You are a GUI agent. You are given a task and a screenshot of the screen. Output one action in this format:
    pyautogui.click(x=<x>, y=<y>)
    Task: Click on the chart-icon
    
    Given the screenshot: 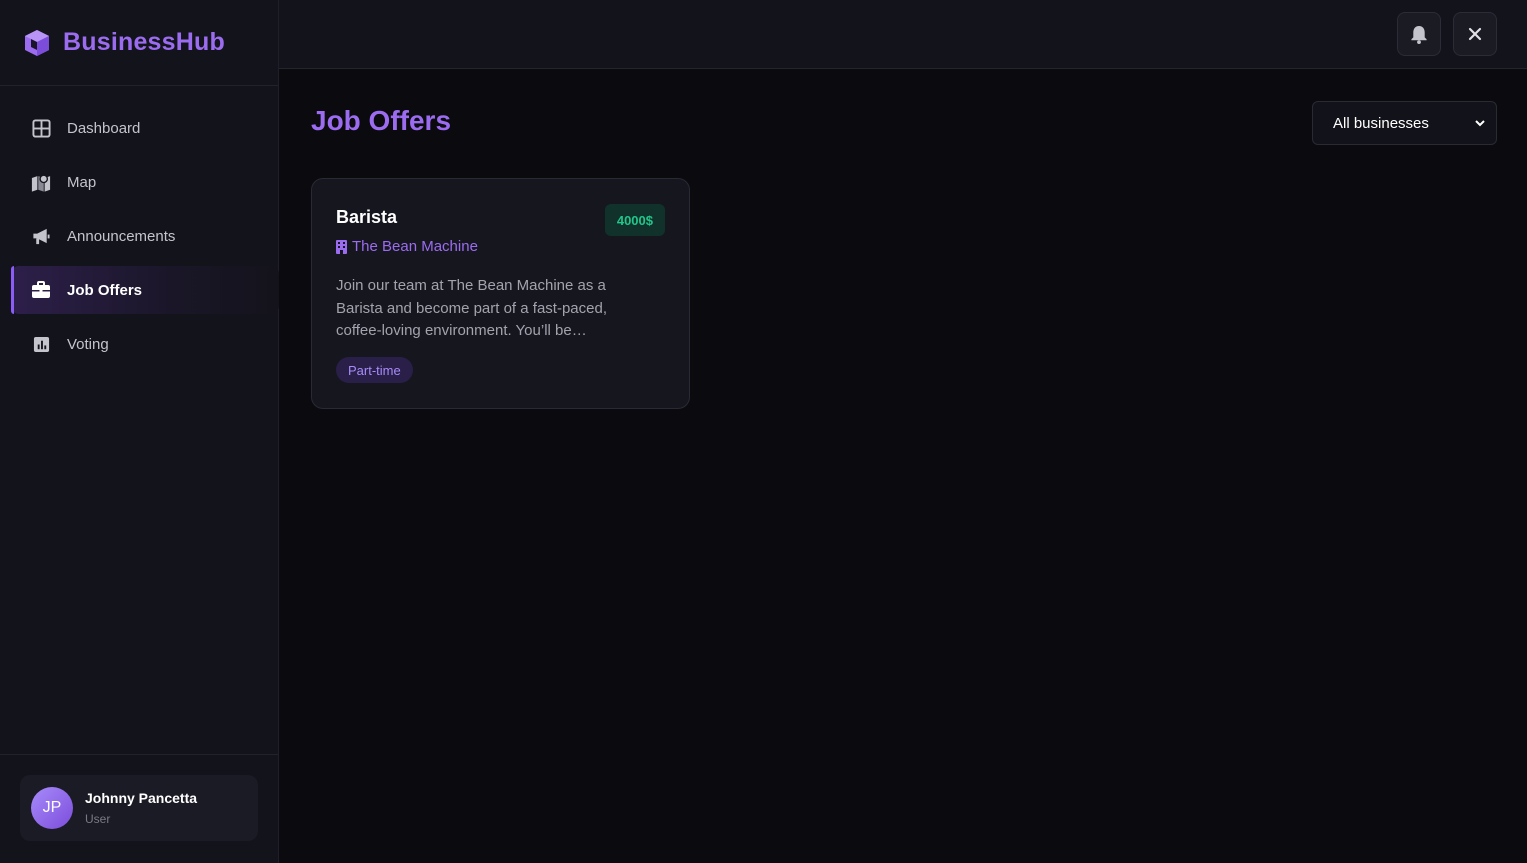 What is the action you would take?
    pyautogui.click(x=41, y=344)
    